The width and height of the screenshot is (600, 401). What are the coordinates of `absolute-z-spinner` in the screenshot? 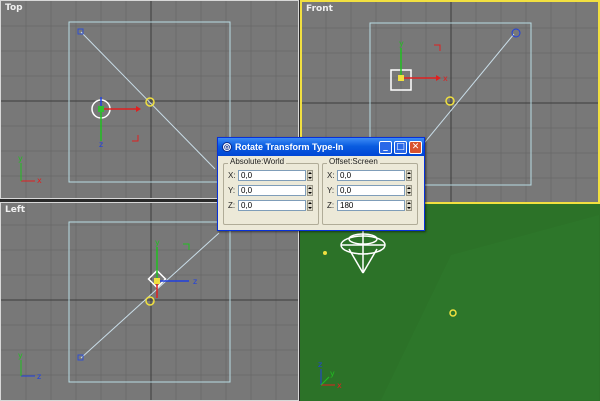 It's located at (310, 205).